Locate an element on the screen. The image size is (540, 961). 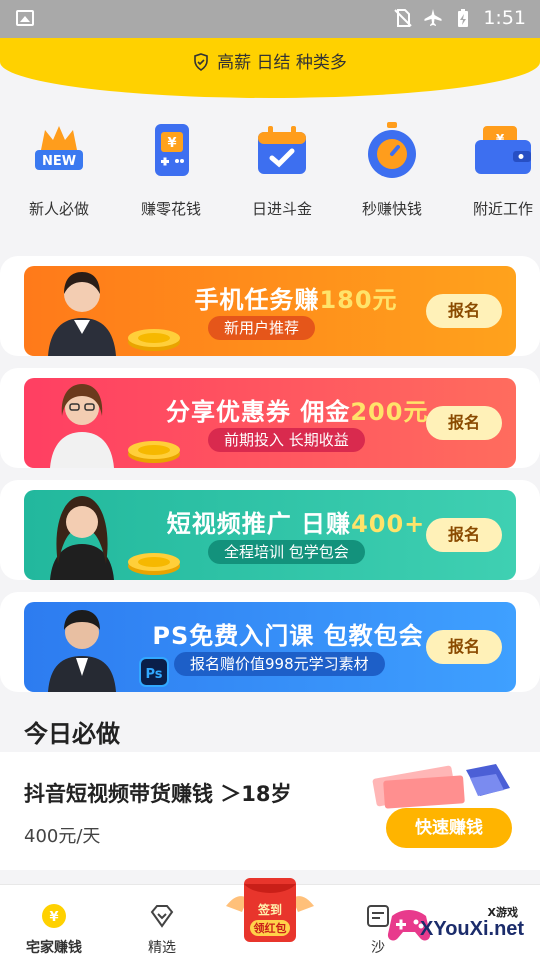
status-bar: 1:51 is located at coordinates (270, 19).